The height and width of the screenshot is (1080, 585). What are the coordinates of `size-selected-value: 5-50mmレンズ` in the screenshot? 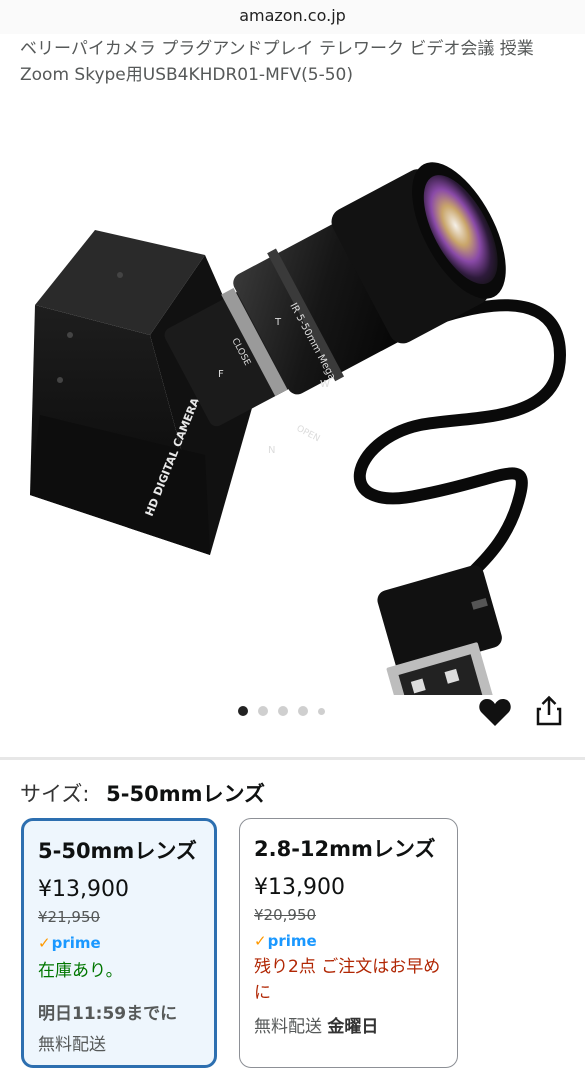 It's located at (186, 794).